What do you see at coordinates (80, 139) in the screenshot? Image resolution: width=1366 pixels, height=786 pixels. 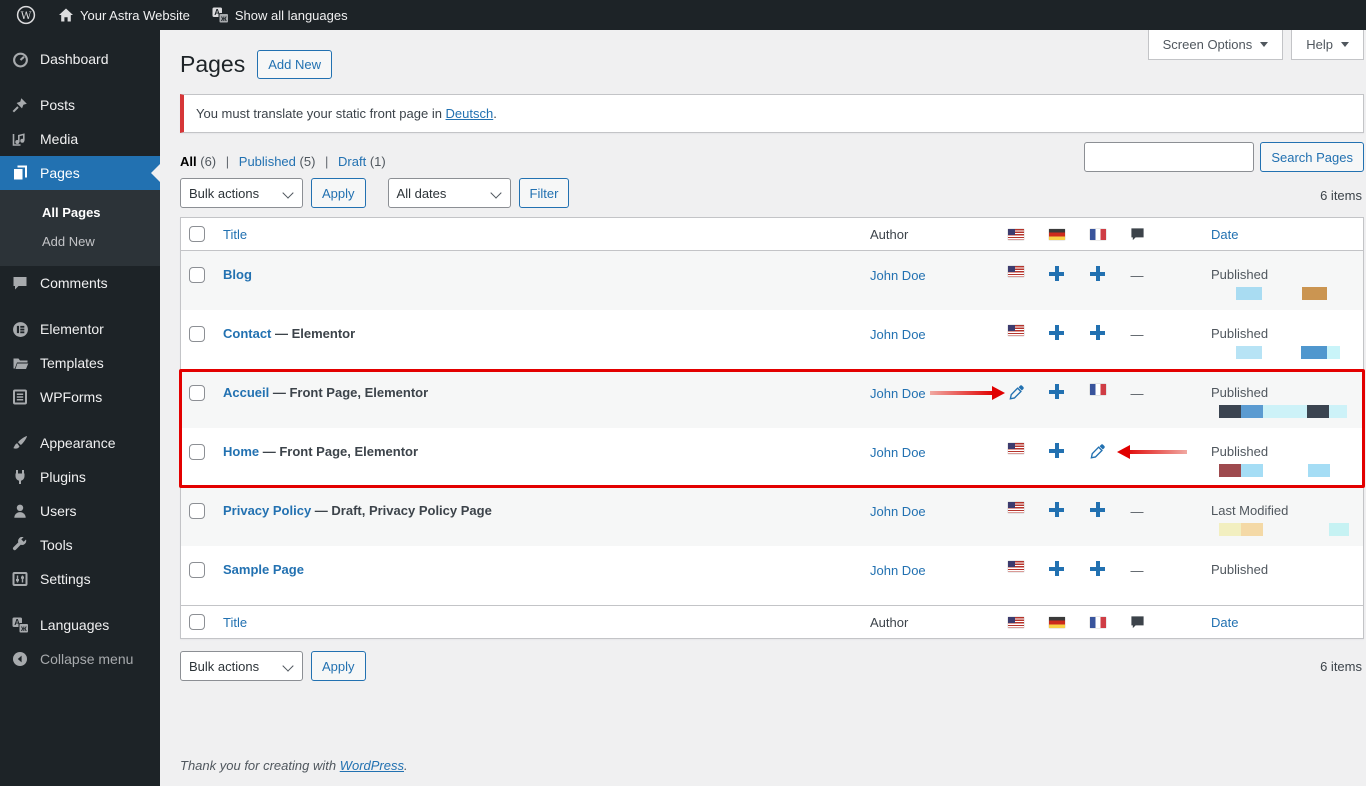 I see `sidebar-item-media: Media` at bounding box center [80, 139].